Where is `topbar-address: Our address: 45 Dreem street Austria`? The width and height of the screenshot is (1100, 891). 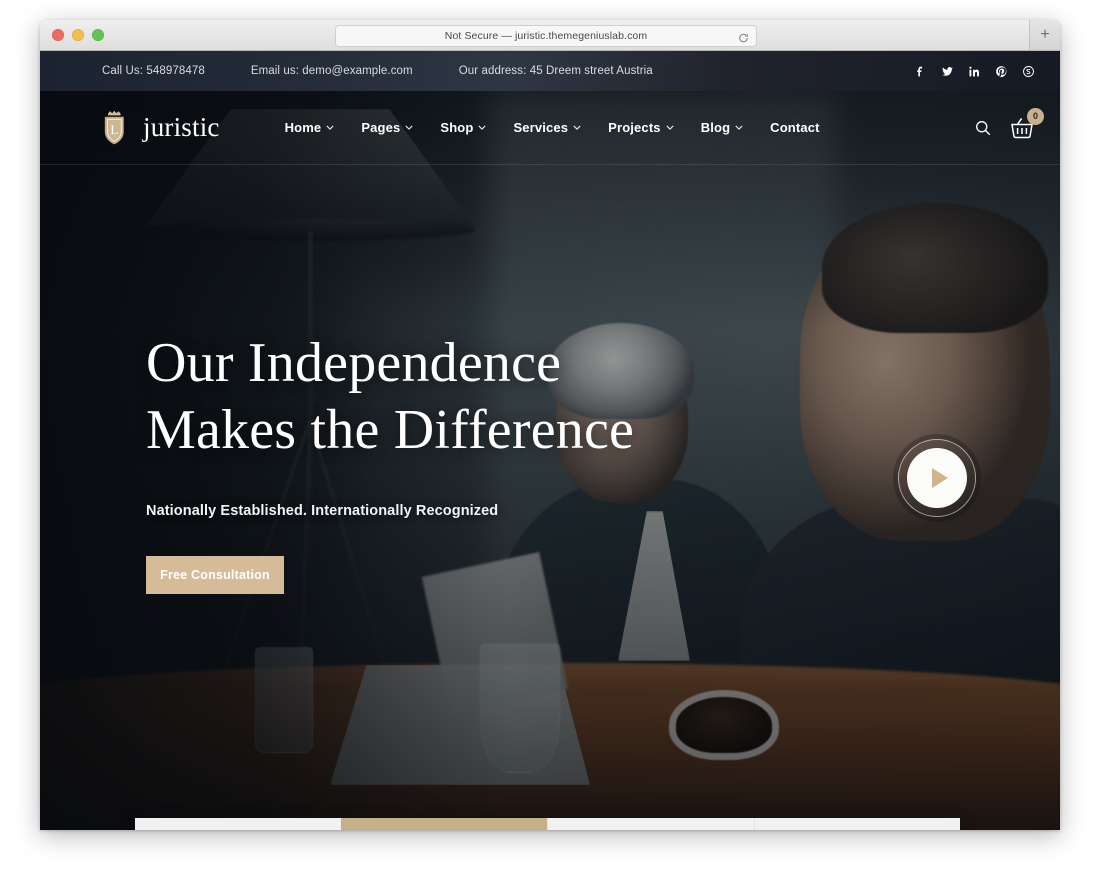
topbar-address: Our address: 45 Dreem street Austria is located at coordinates (555, 71).